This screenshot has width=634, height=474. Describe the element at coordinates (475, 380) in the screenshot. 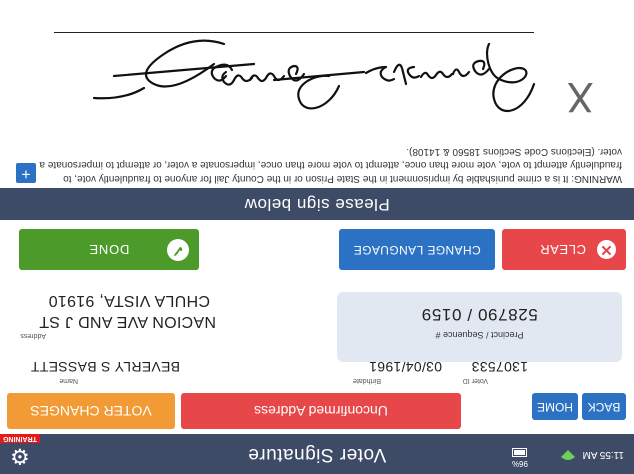

I see `voter-id-label: Voter ID` at that location.